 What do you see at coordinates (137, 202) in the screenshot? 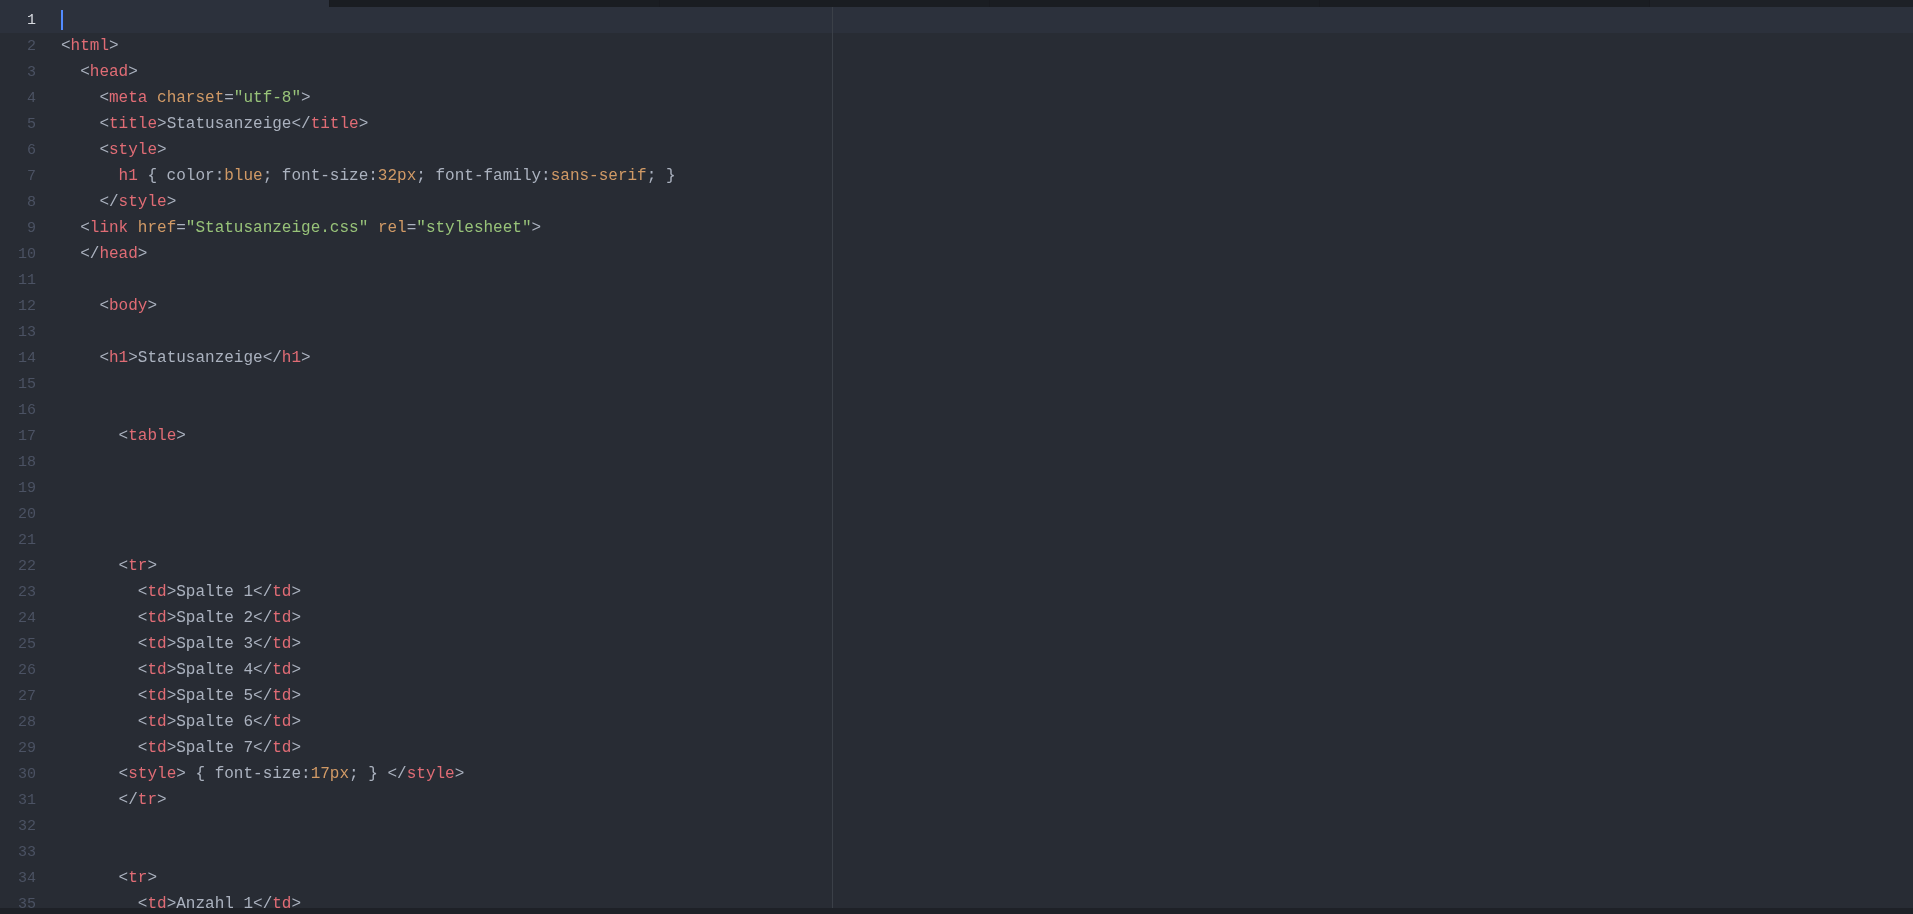
I see `code-line: </style>` at bounding box center [137, 202].